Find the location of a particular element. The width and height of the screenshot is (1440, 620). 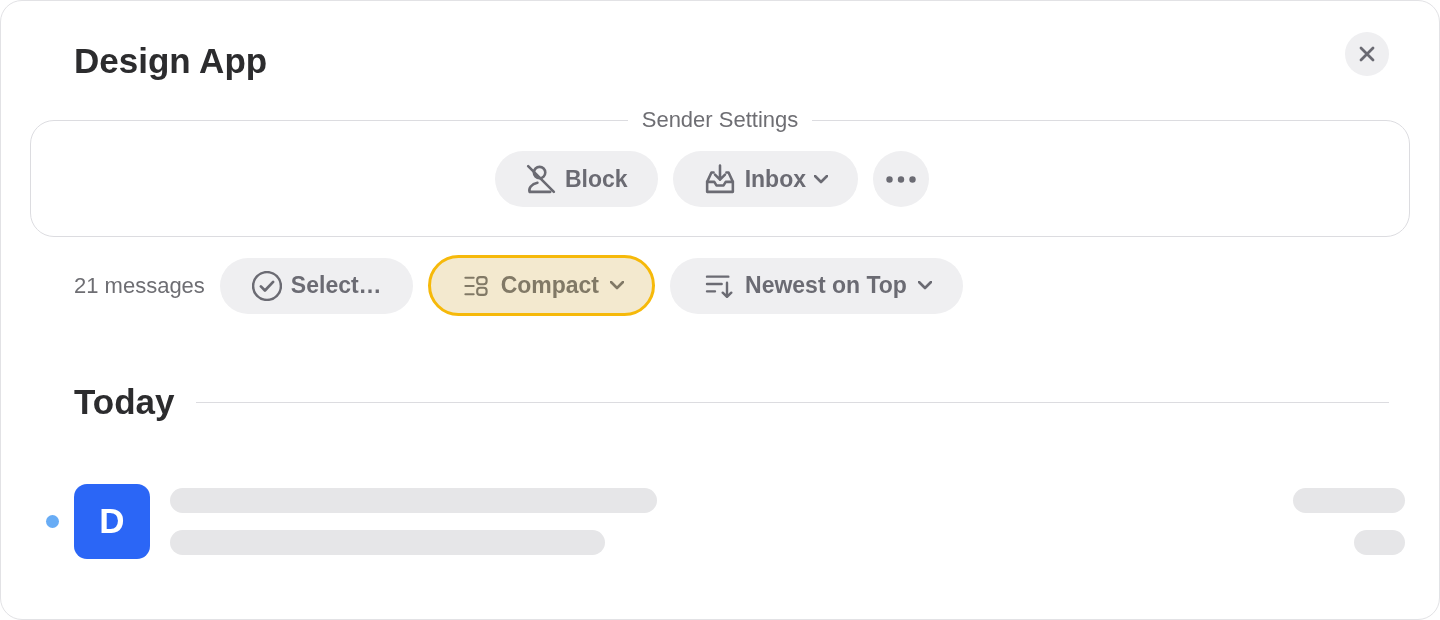

close-button is located at coordinates (1367, 54).